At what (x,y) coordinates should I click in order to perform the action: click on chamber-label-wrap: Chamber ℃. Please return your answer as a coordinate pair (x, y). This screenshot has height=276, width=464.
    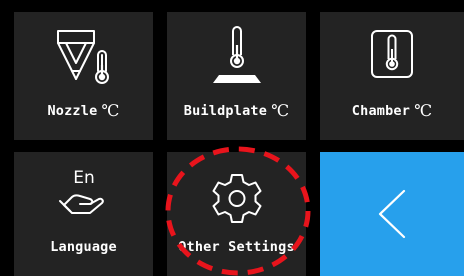
    Looking at the image, I should click on (392, 110).